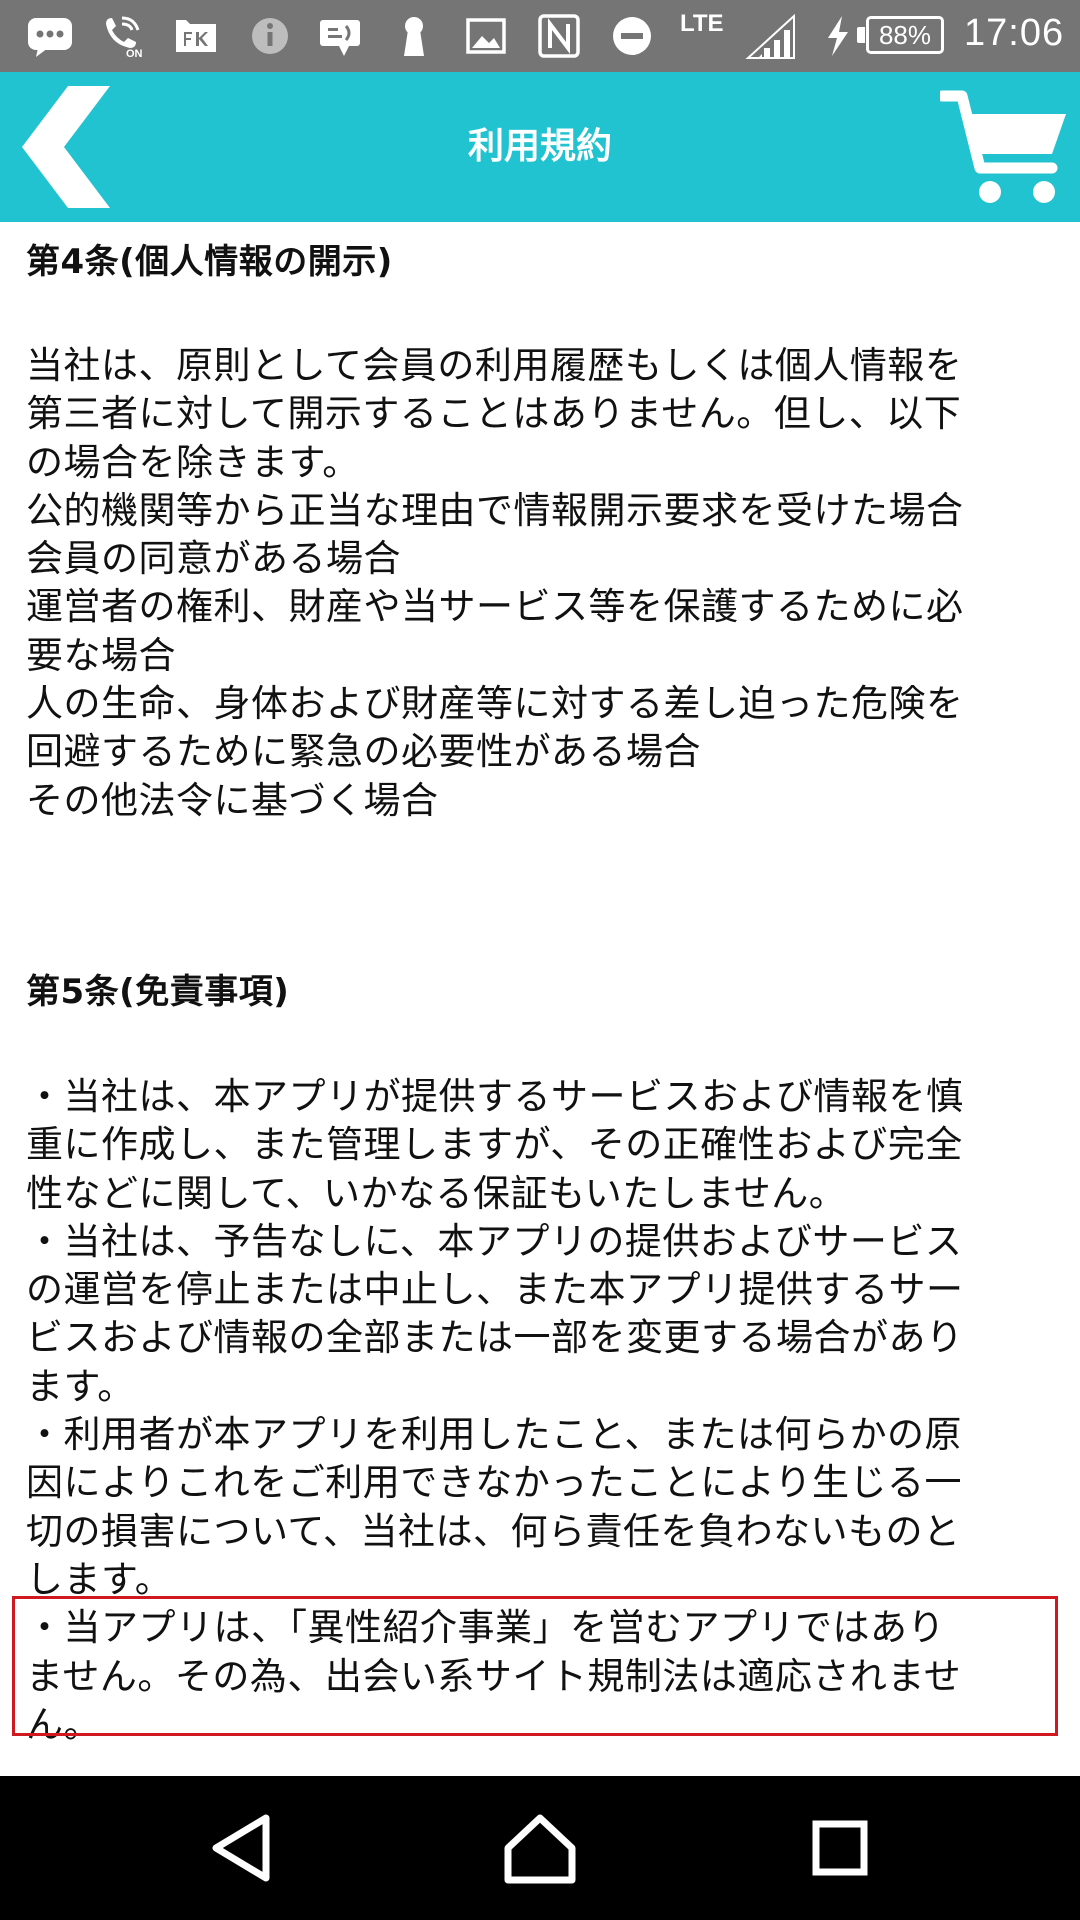 Image resolution: width=1080 pixels, height=1920 pixels. I want to click on text-line: ます。, so click(80, 1386).